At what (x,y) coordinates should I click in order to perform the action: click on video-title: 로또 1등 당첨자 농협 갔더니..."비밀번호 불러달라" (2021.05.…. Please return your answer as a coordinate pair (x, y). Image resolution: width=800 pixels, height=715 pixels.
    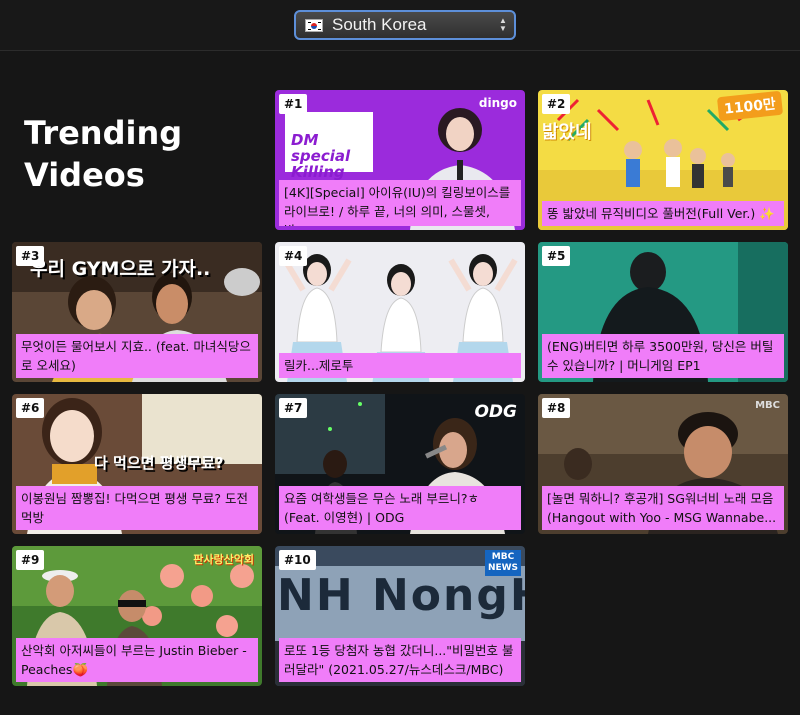
    Looking at the image, I should click on (400, 660).